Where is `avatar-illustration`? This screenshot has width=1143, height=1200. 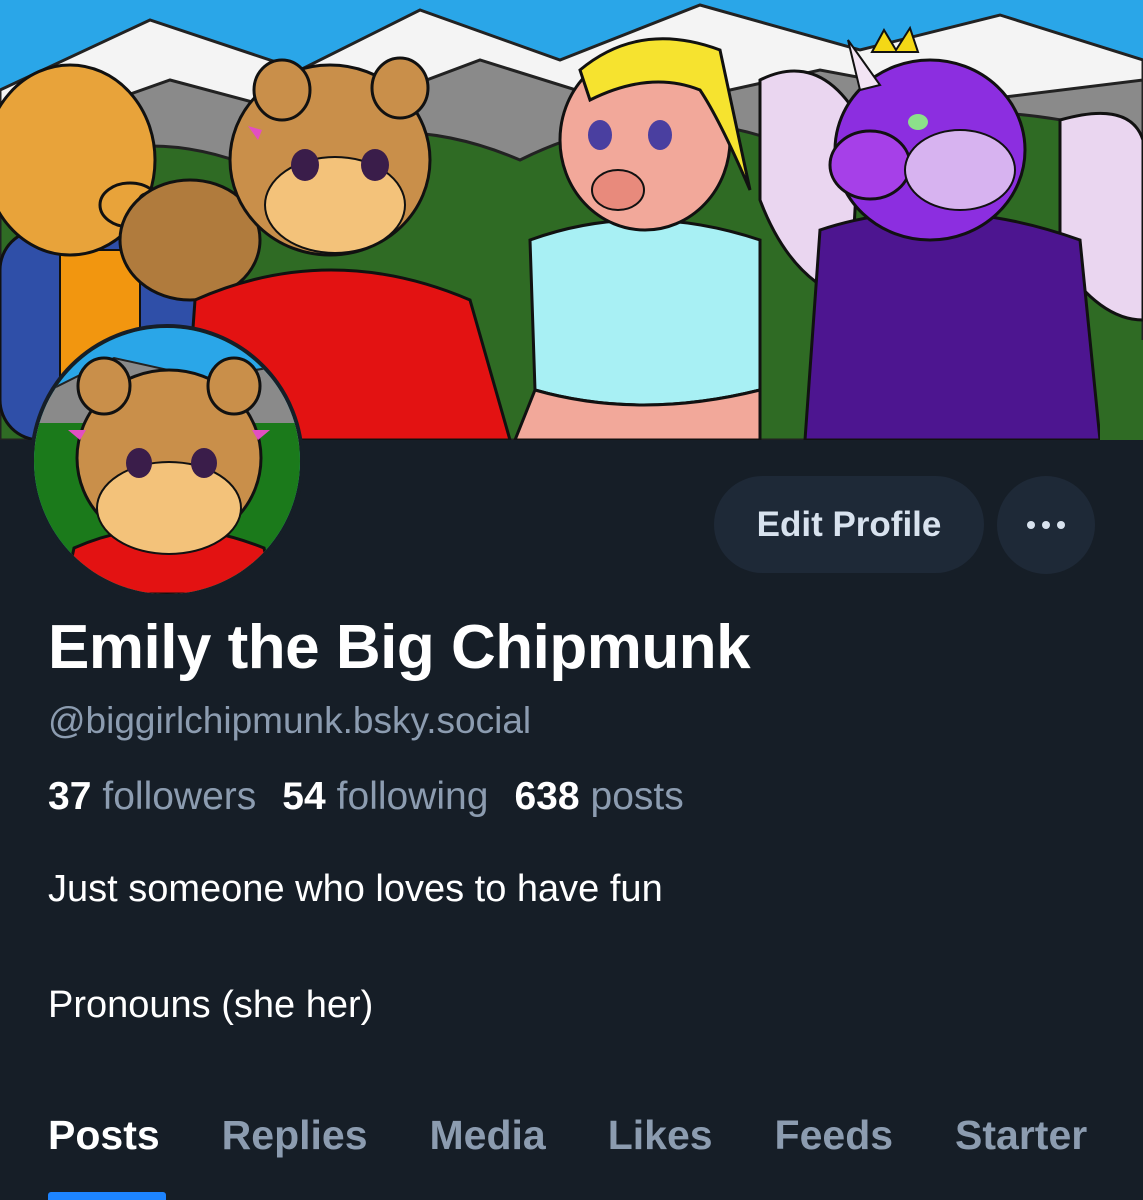
avatar-illustration is located at coordinates (167, 461).